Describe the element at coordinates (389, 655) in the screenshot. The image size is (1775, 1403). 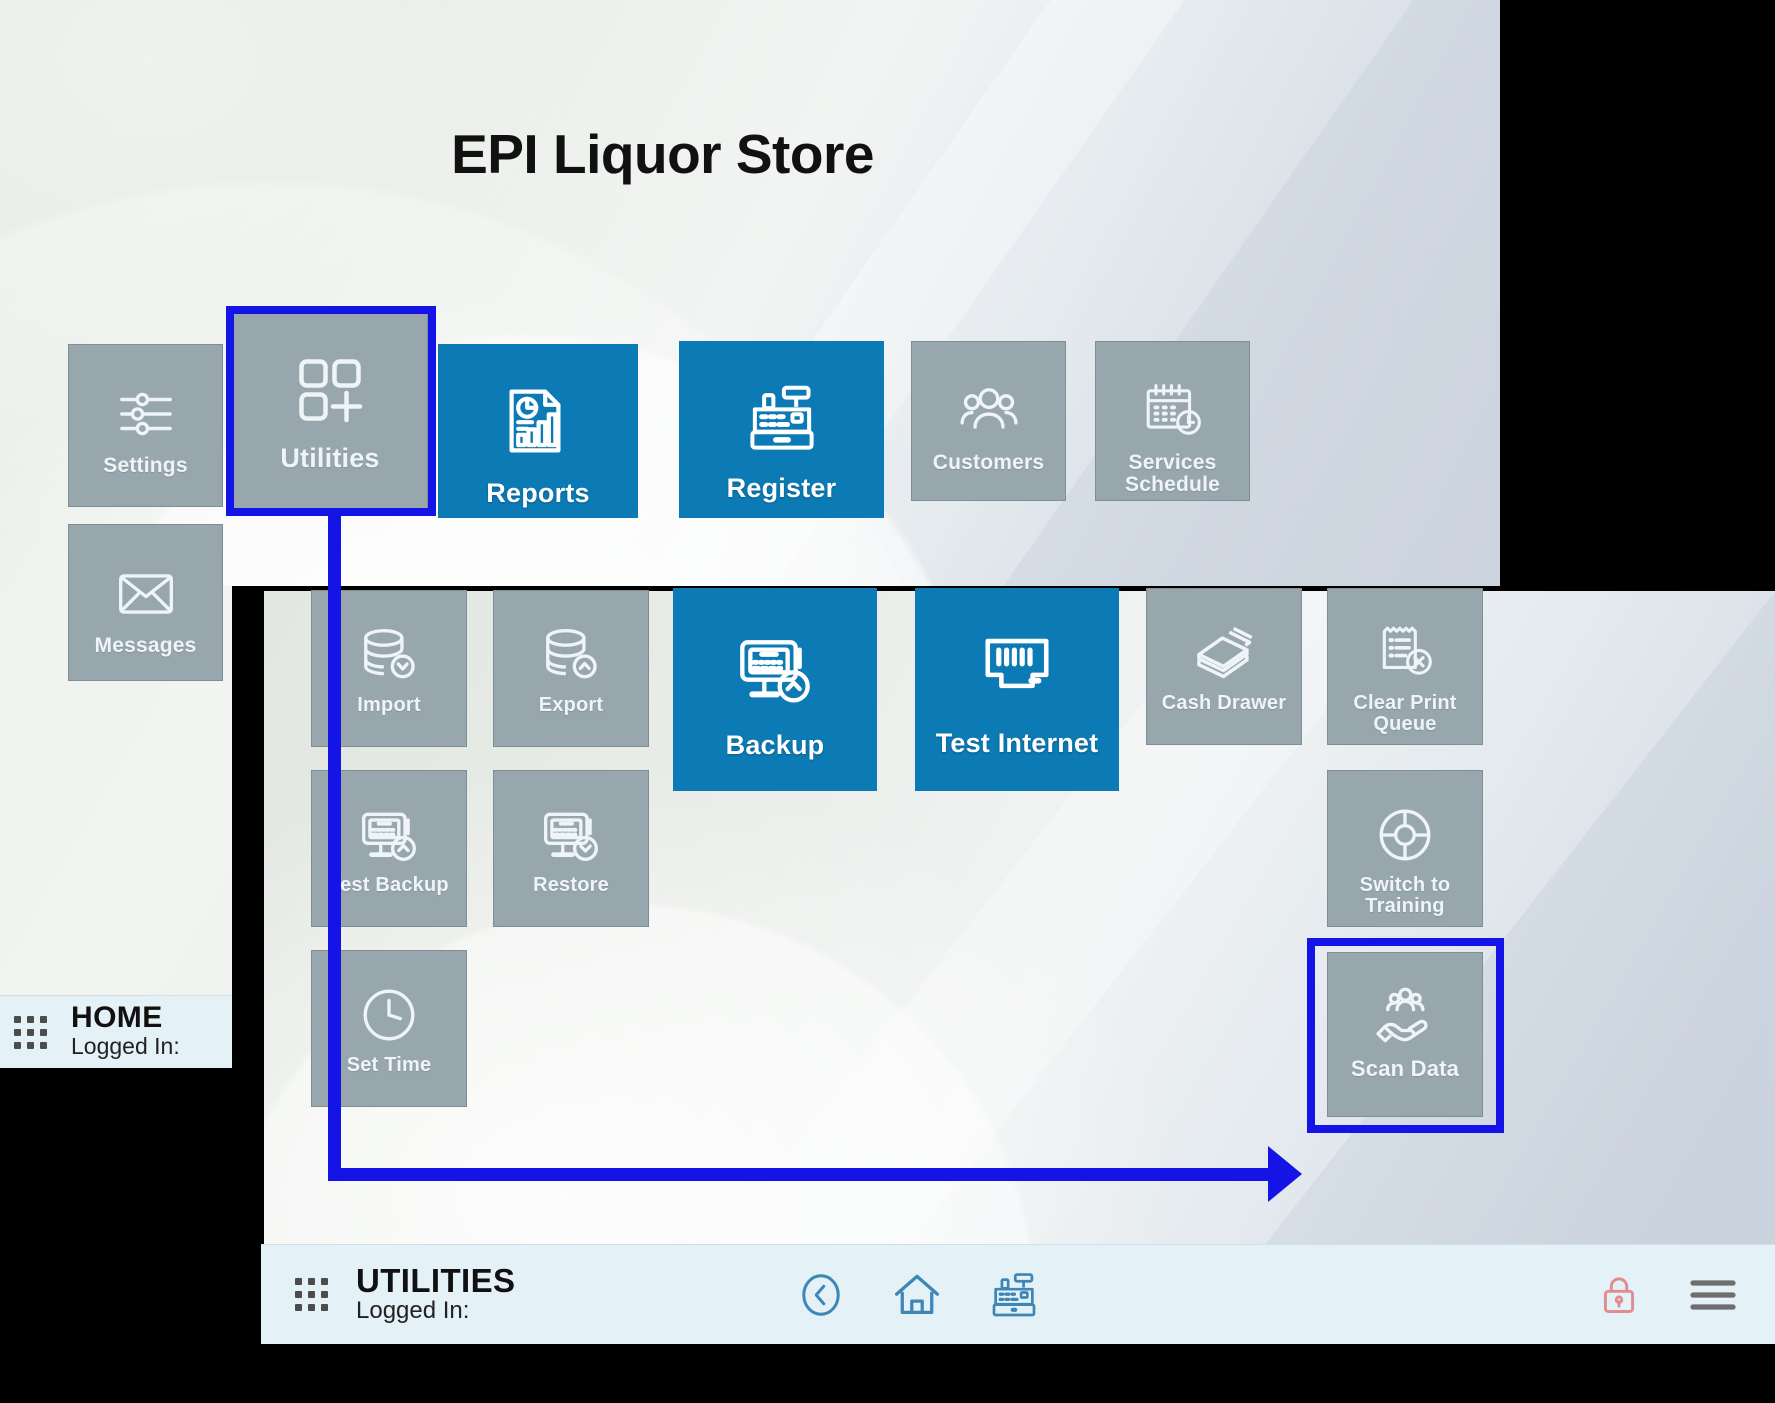
I see `database-down-icon` at that location.